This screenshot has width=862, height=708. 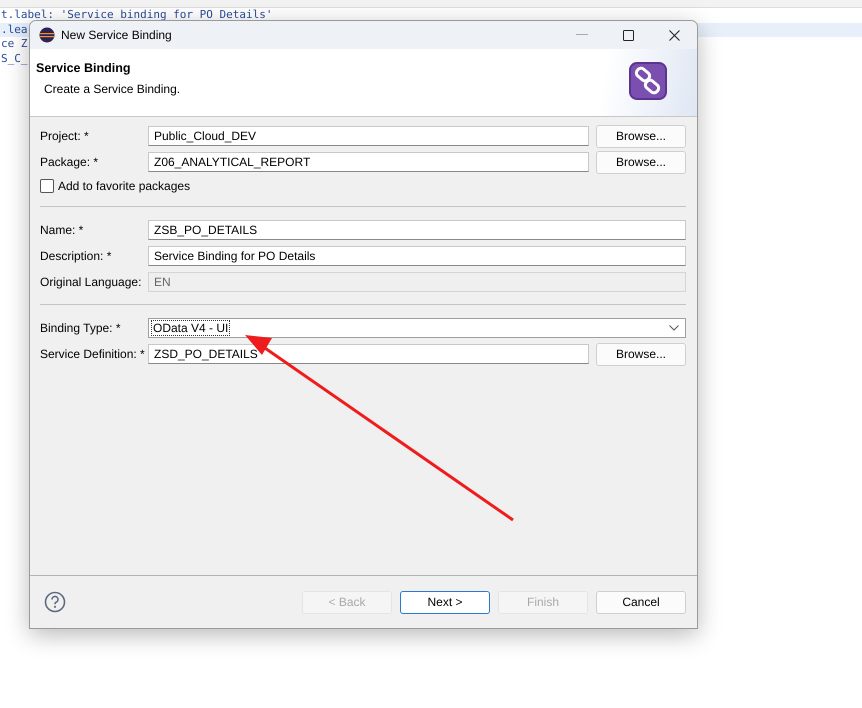 I want to click on chain-link-icon, so click(x=648, y=82).